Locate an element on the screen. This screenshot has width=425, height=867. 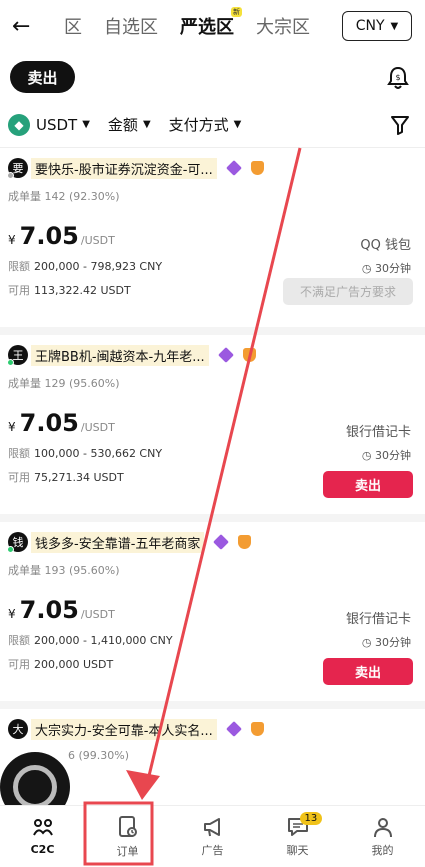
avatar-letter: 要 is located at coordinates (18, 168).